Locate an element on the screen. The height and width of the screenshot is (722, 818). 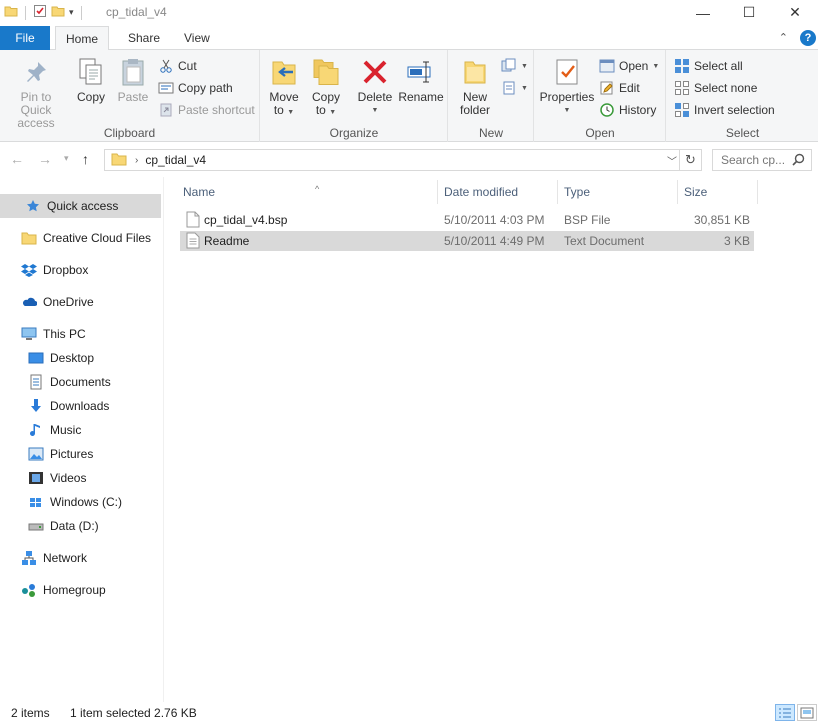
copy-to-button: Copy to ▼ is located at coordinates (326, 87).